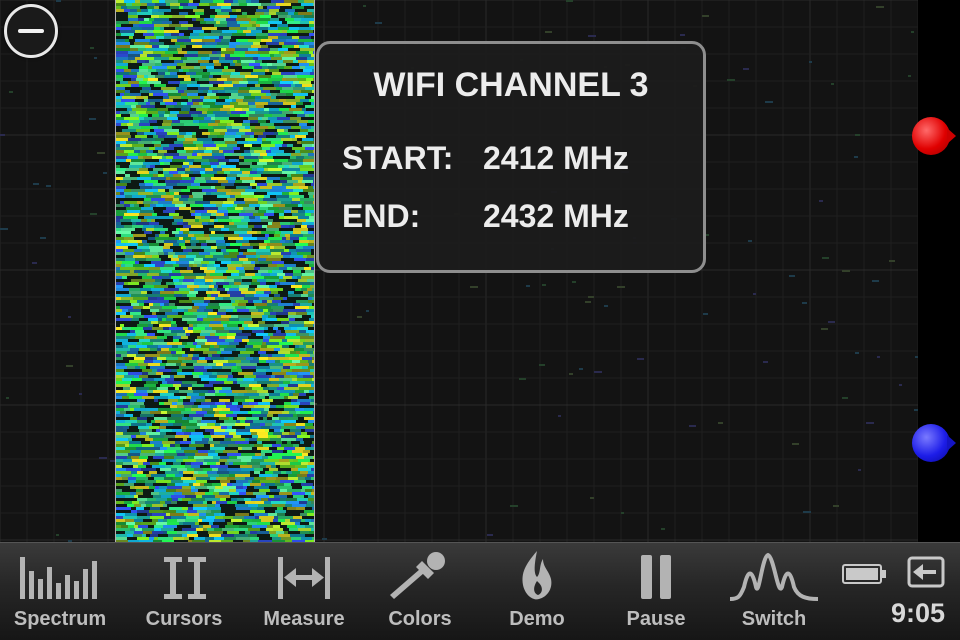 This screenshot has height=640, width=960. What do you see at coordinates (556, 216) in the screenshot?
I see `end-frequency: 2432 MHz` at bounding box center [556, 216].